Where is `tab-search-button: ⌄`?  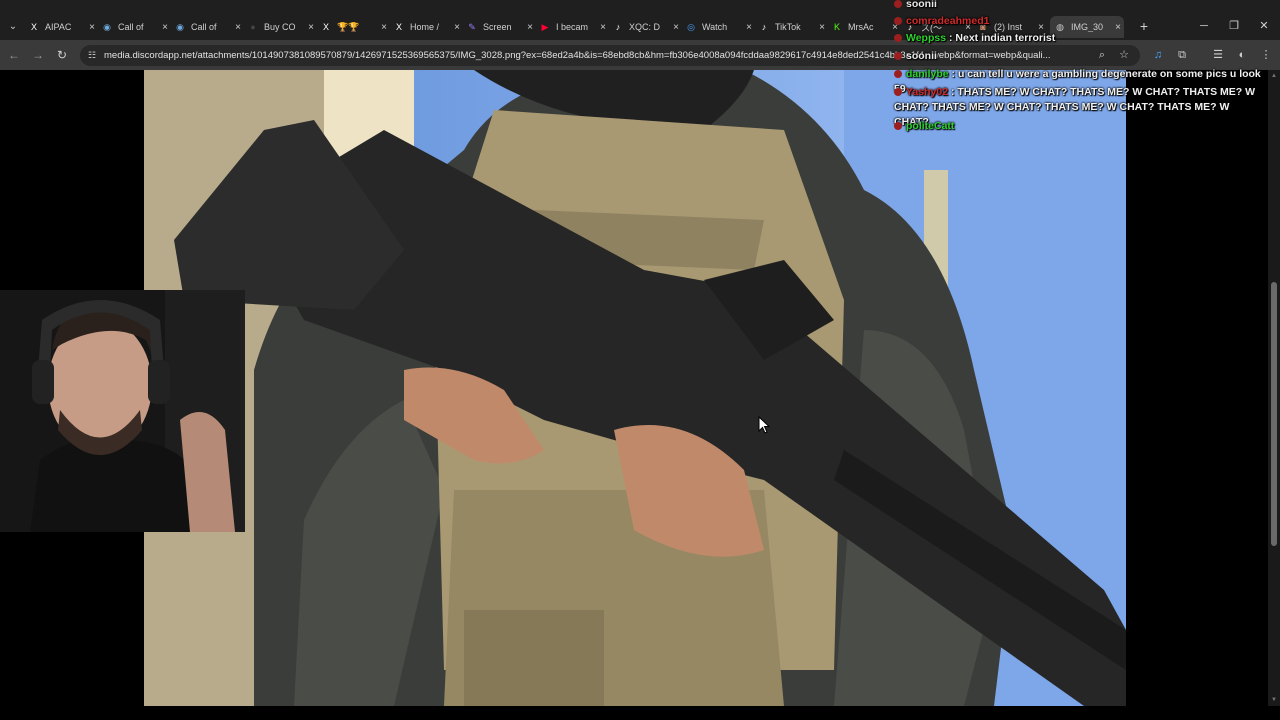 tab-search-button: ⌄ is located at coordinates (13, 27).